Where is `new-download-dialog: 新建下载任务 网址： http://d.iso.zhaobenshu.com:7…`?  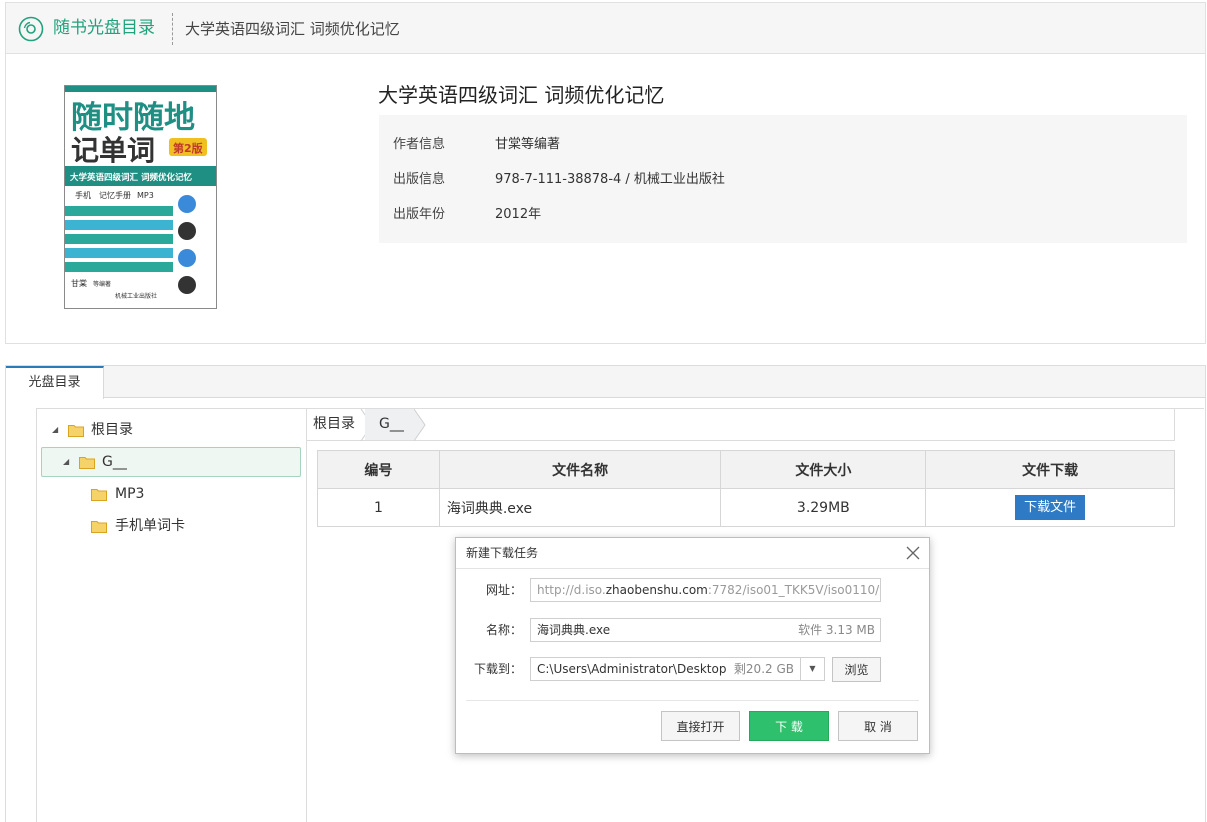 new-download-dialog: 新建下载任务 网址： http://d.iso.zhaobenshu.com:7… is located at coordinates (692, 645).